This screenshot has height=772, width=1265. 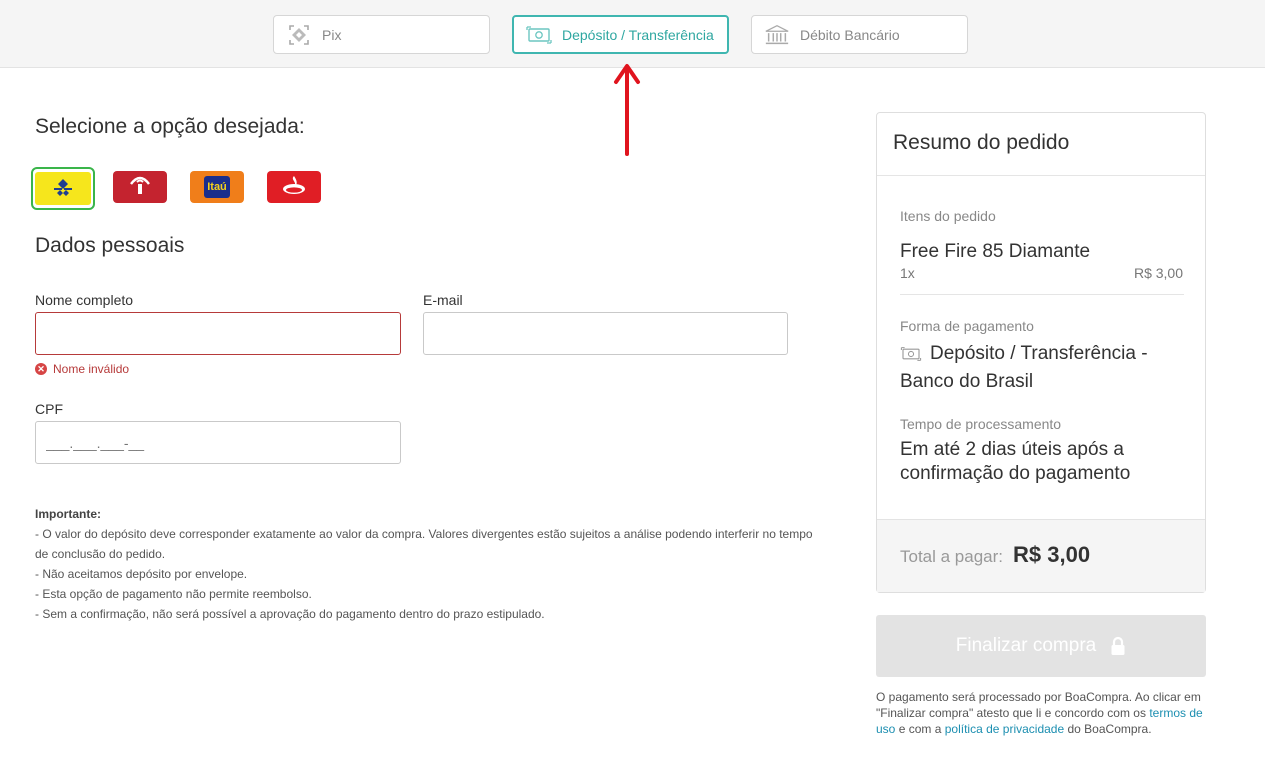 What do you see at coordinates (995, 251) in the screenshot?
I see `order-item-name: Free Fire 85 Diamante` at bounding box center [995, 251].